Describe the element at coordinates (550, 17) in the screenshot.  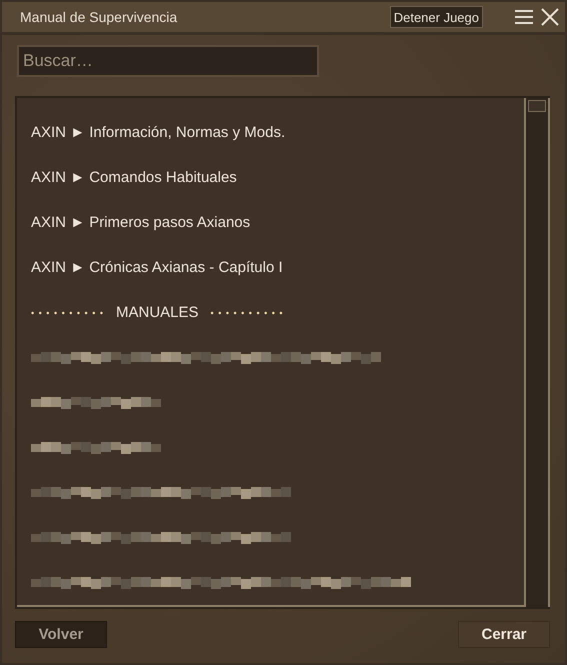
I see `close-icon` at that location.